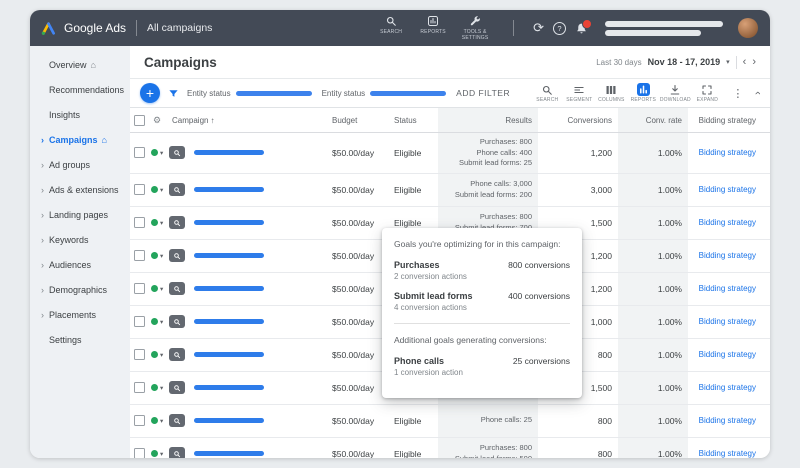  I want to click on column-header-conversions: Conversions, so click(578, 120).